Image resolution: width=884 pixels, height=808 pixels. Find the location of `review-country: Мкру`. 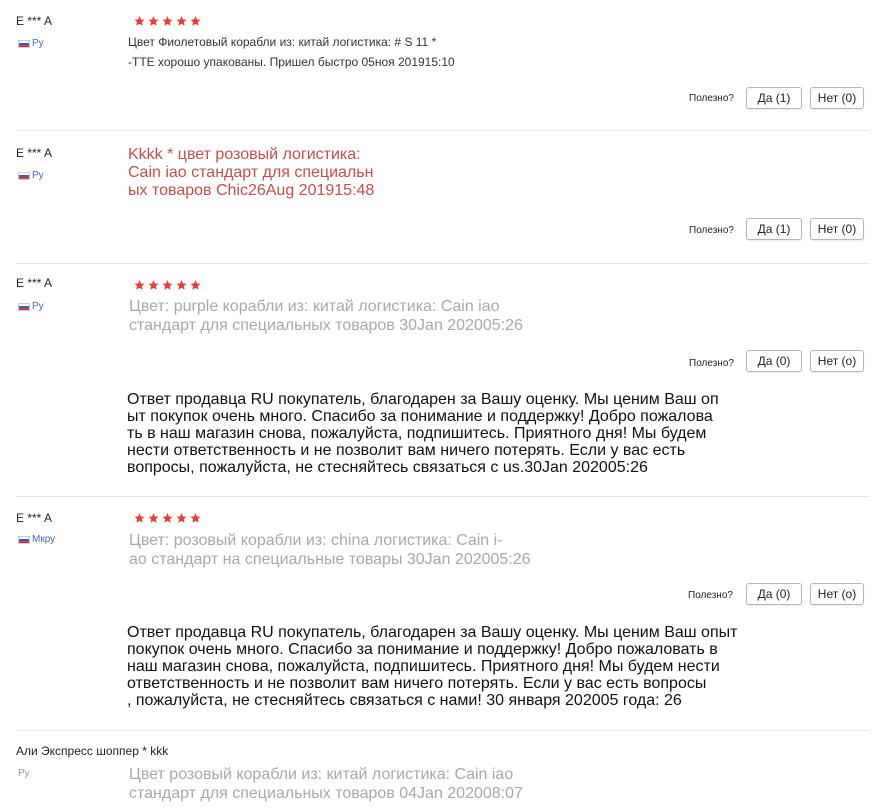

review-country: Мкру is located at coordinates (36, 539).